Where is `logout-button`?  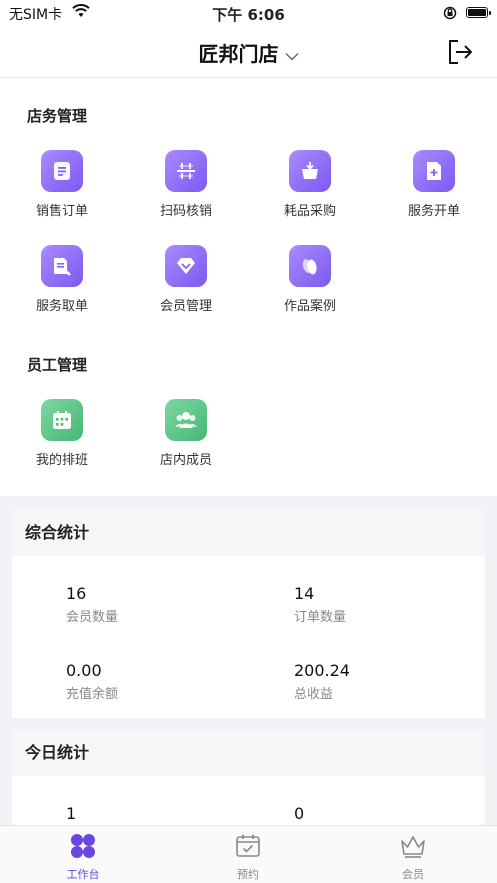
logout-button is located at coordinates (460, 52).